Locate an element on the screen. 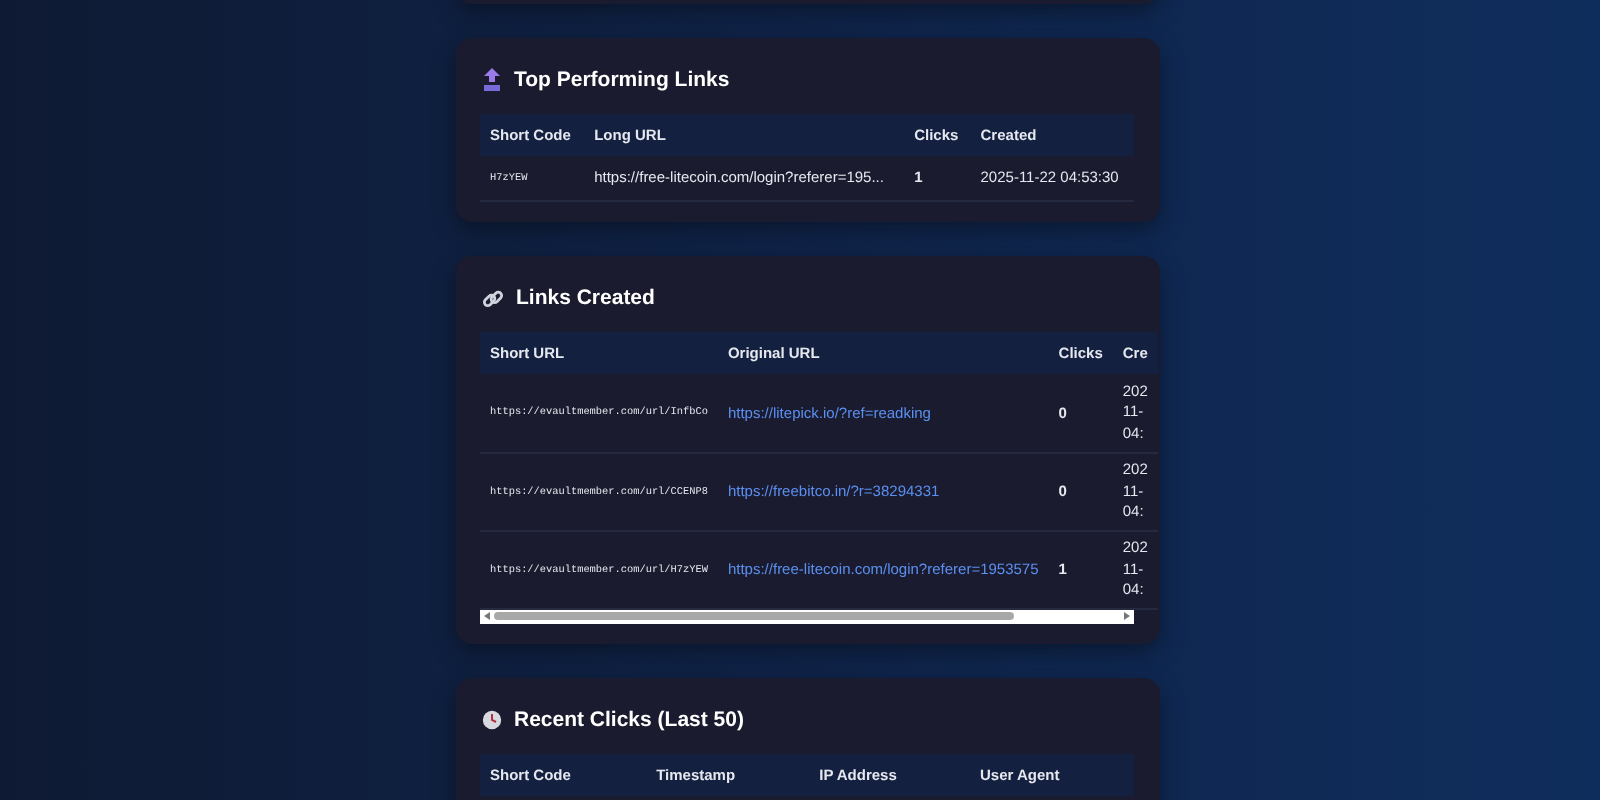  top-arrow-icon is located at coordinates (492, 80).